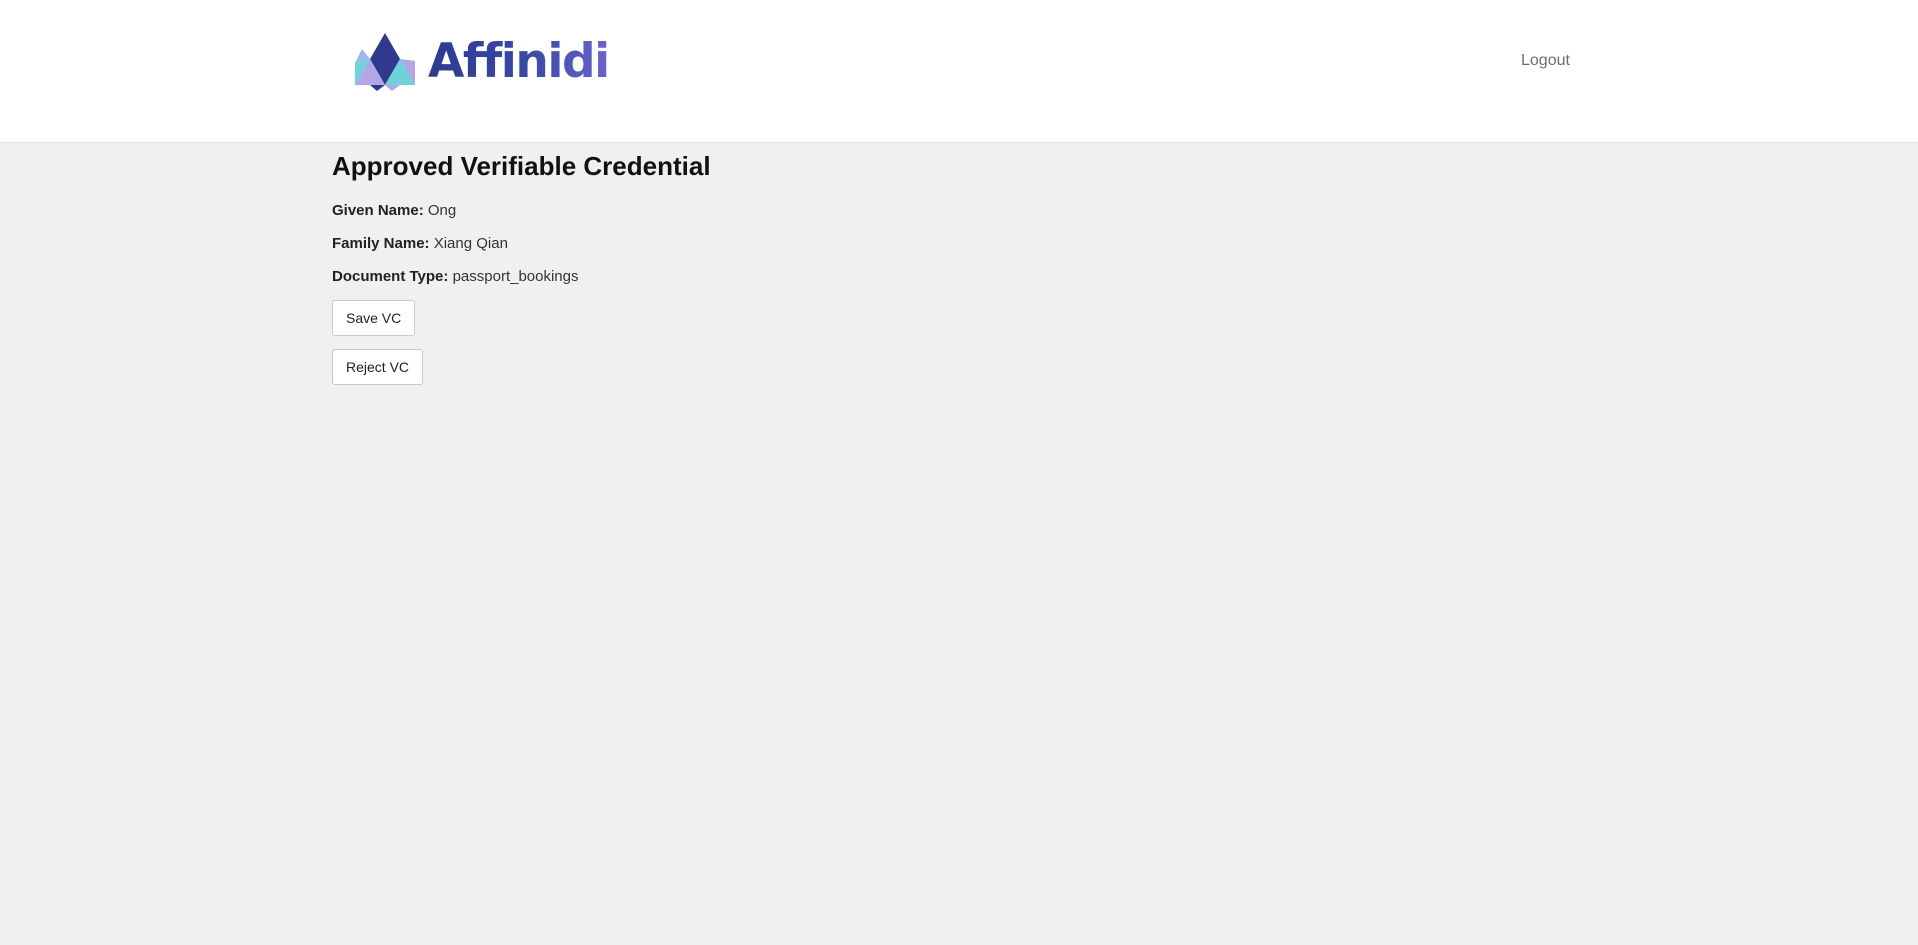 The width and height of the screenshot is (1918, 945). I want to click on document-type-label: Document Type:, so click(390, 276).